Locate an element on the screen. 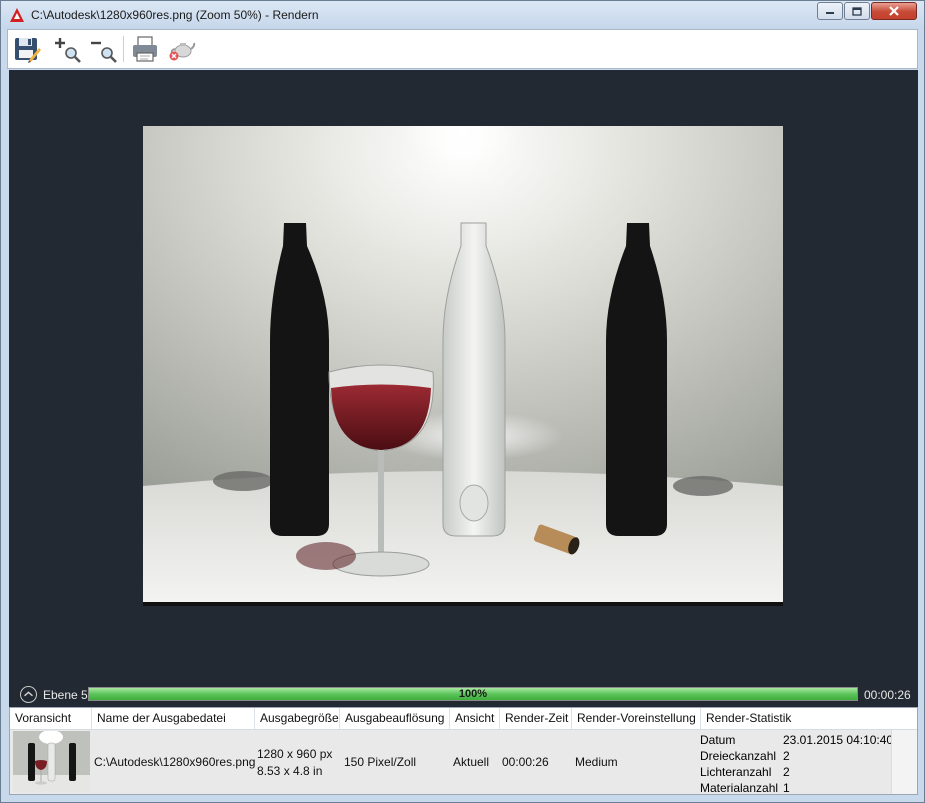 The width and height of the screenshot is (925, 803). column-header-render-preset: Render-Voreinstellung is located at coordinates (636, 718).